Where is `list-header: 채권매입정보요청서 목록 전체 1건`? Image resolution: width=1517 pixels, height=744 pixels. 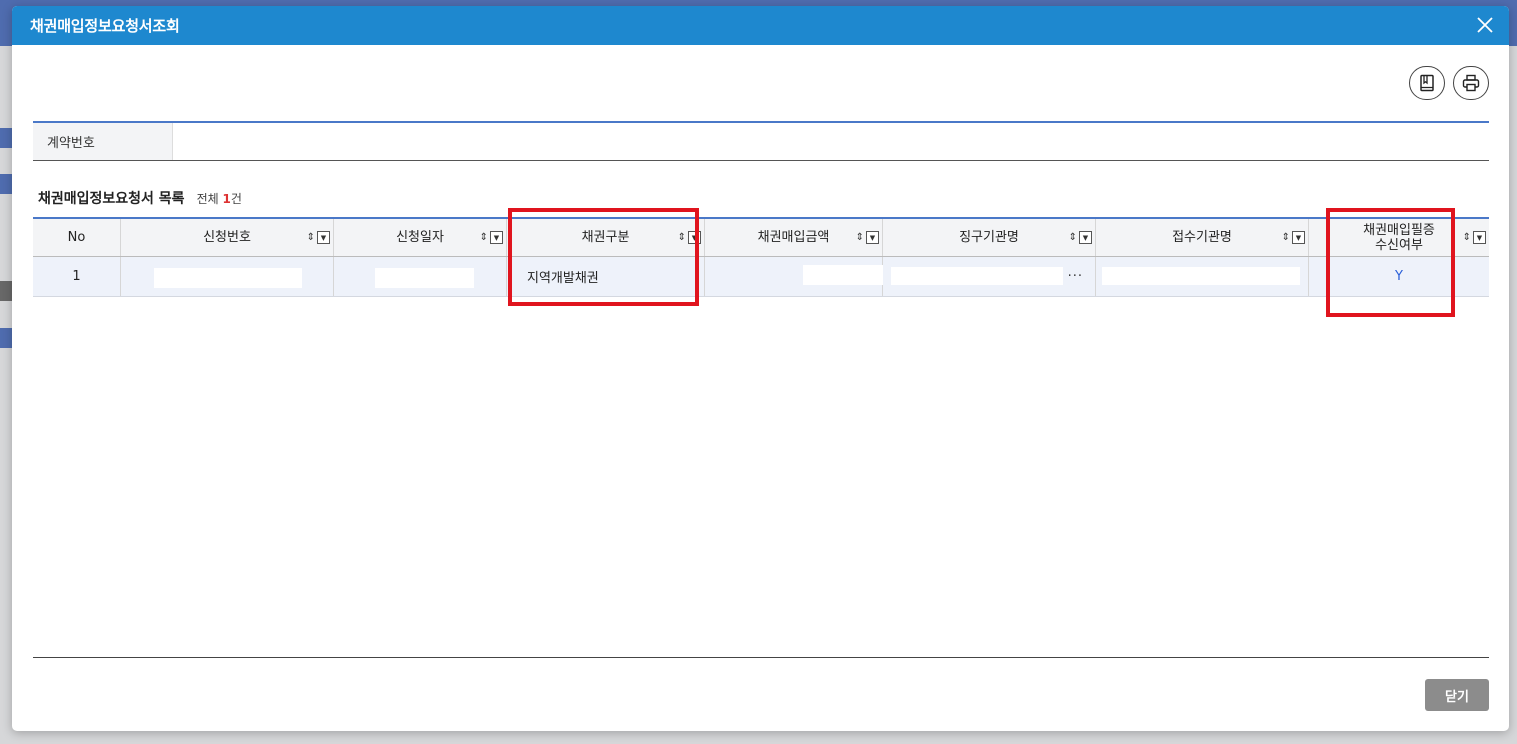 list-header: 채권매입정보요청서 목록 전체 1건 is located at coordinates (140, 198).